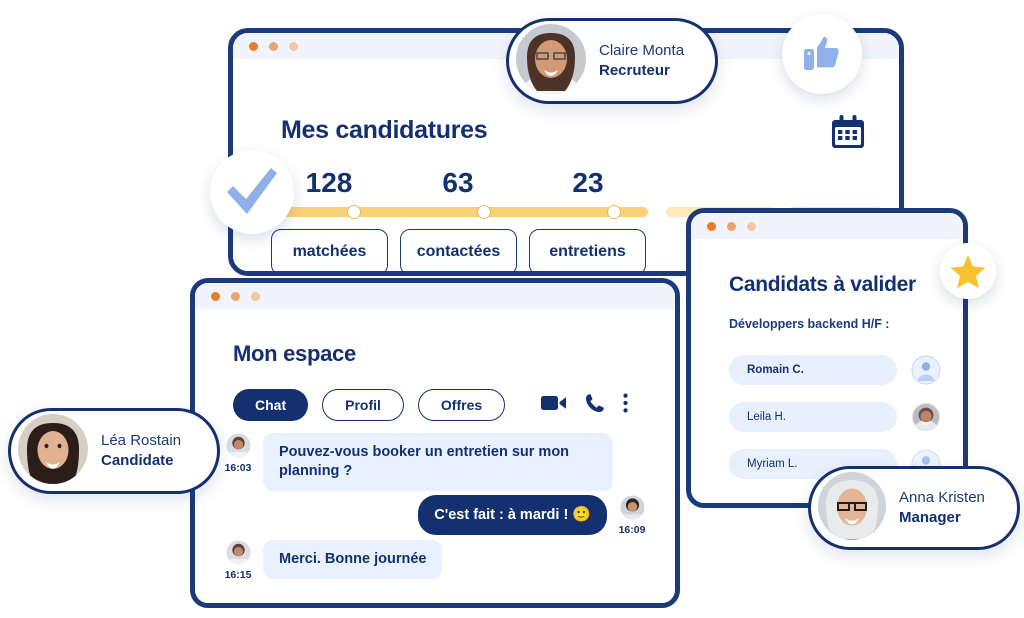  I want to click on stat-chip-matchees: matchées, so click(329, 250).